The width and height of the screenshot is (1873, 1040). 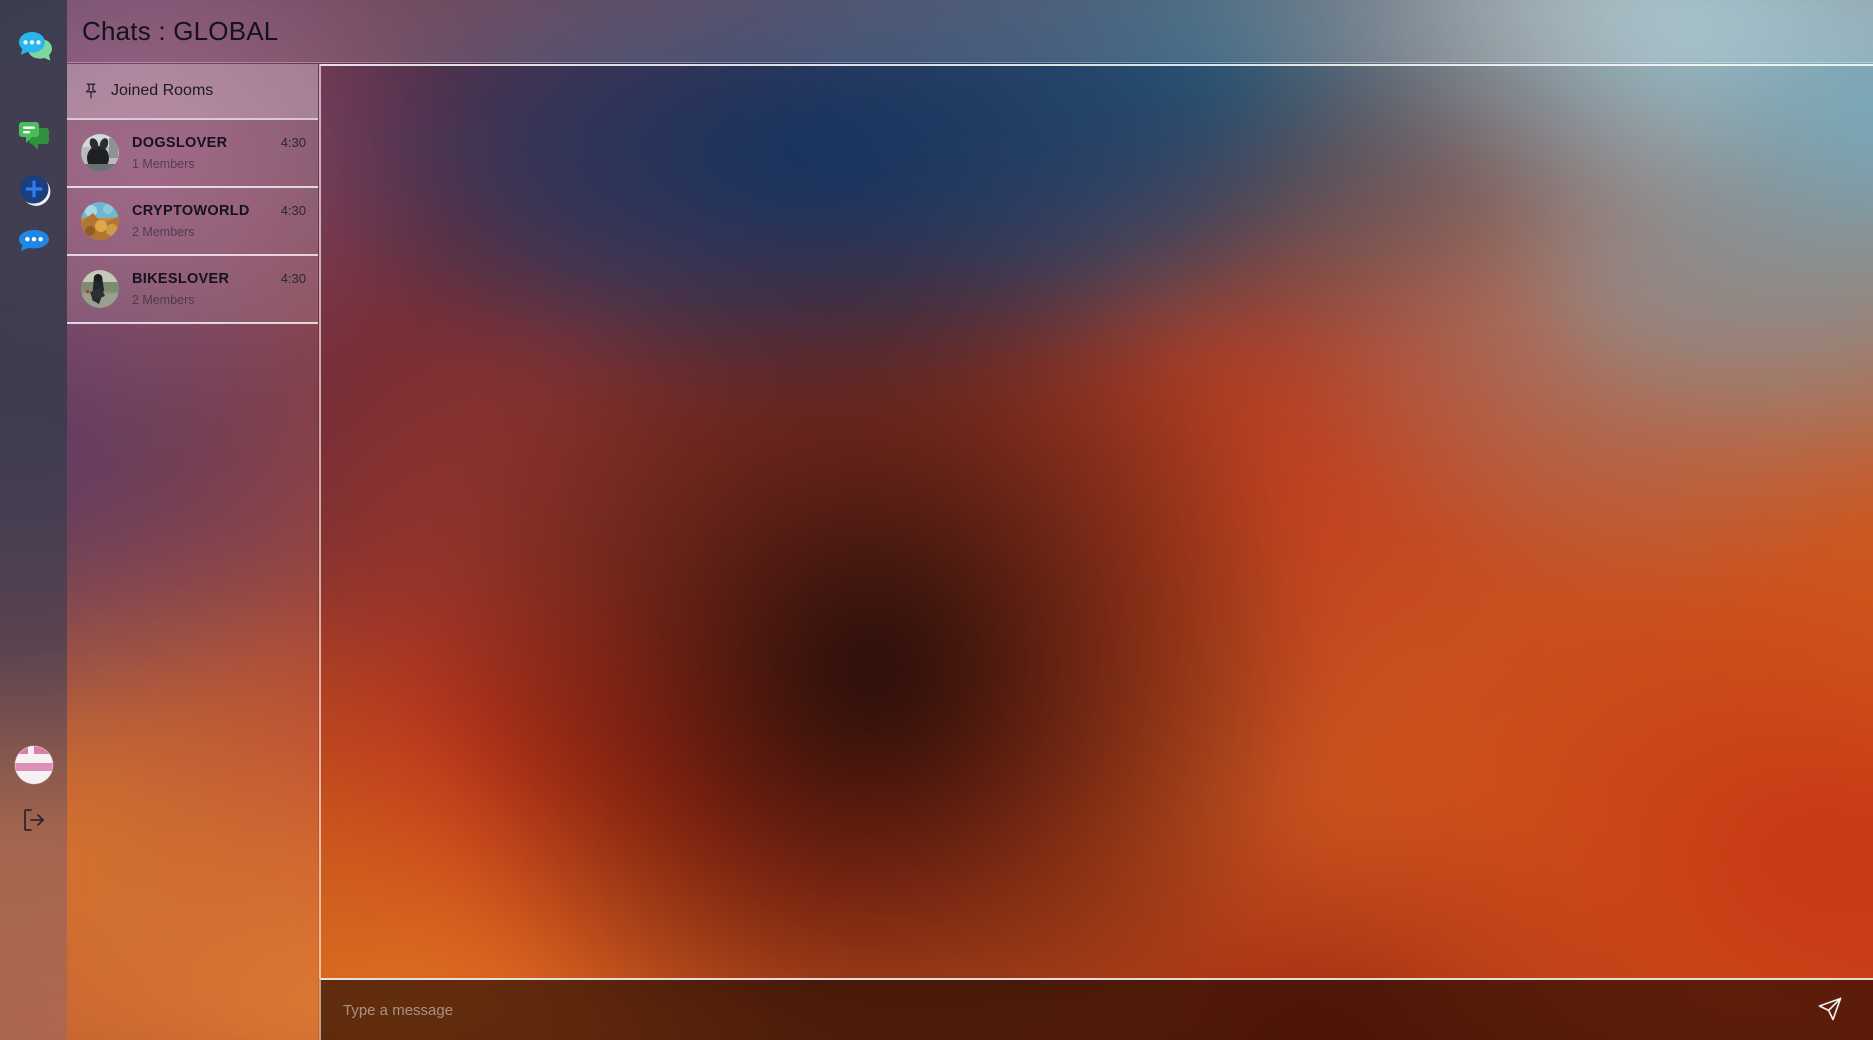 I want to click on rail-item-messages, so click(x=33, y=136).